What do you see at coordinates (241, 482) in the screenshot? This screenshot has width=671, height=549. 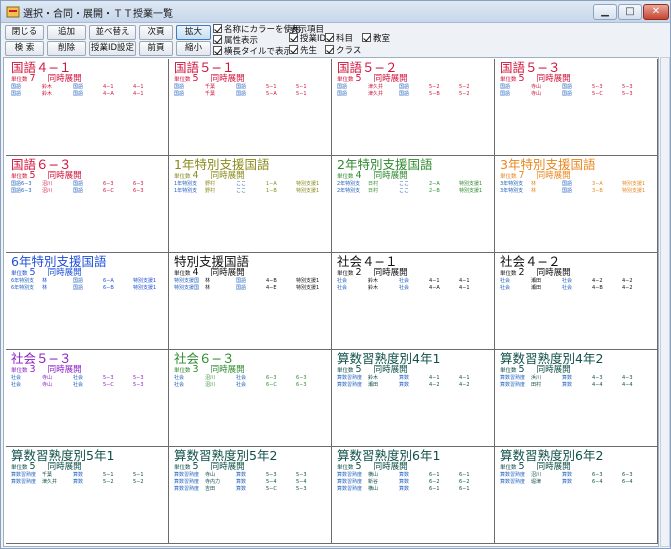 I see `tile-cell: 算数` at bounding box center [241, 482].